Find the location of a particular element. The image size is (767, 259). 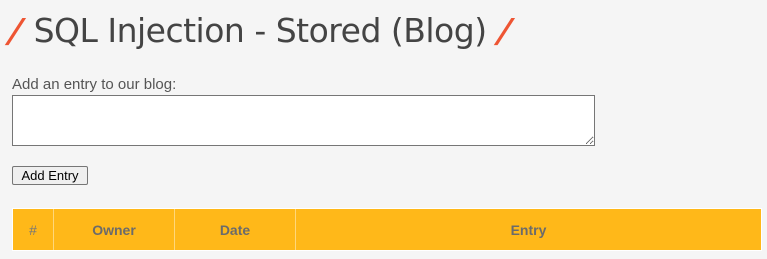

column-header-owner: Owner is located at coordinates (114, 229).